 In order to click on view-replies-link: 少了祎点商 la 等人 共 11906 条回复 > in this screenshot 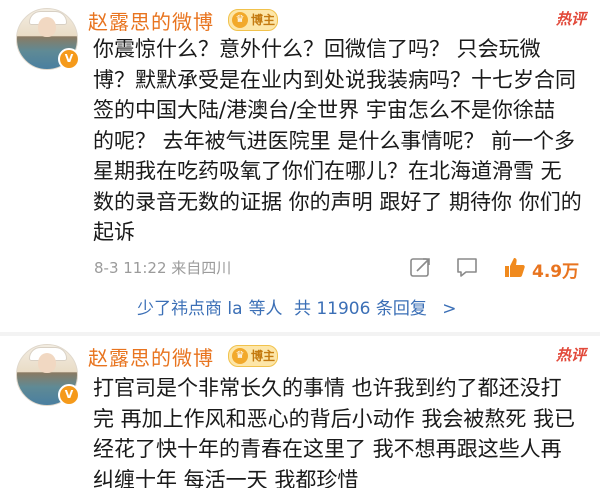, I will do `click(300, 306)`.